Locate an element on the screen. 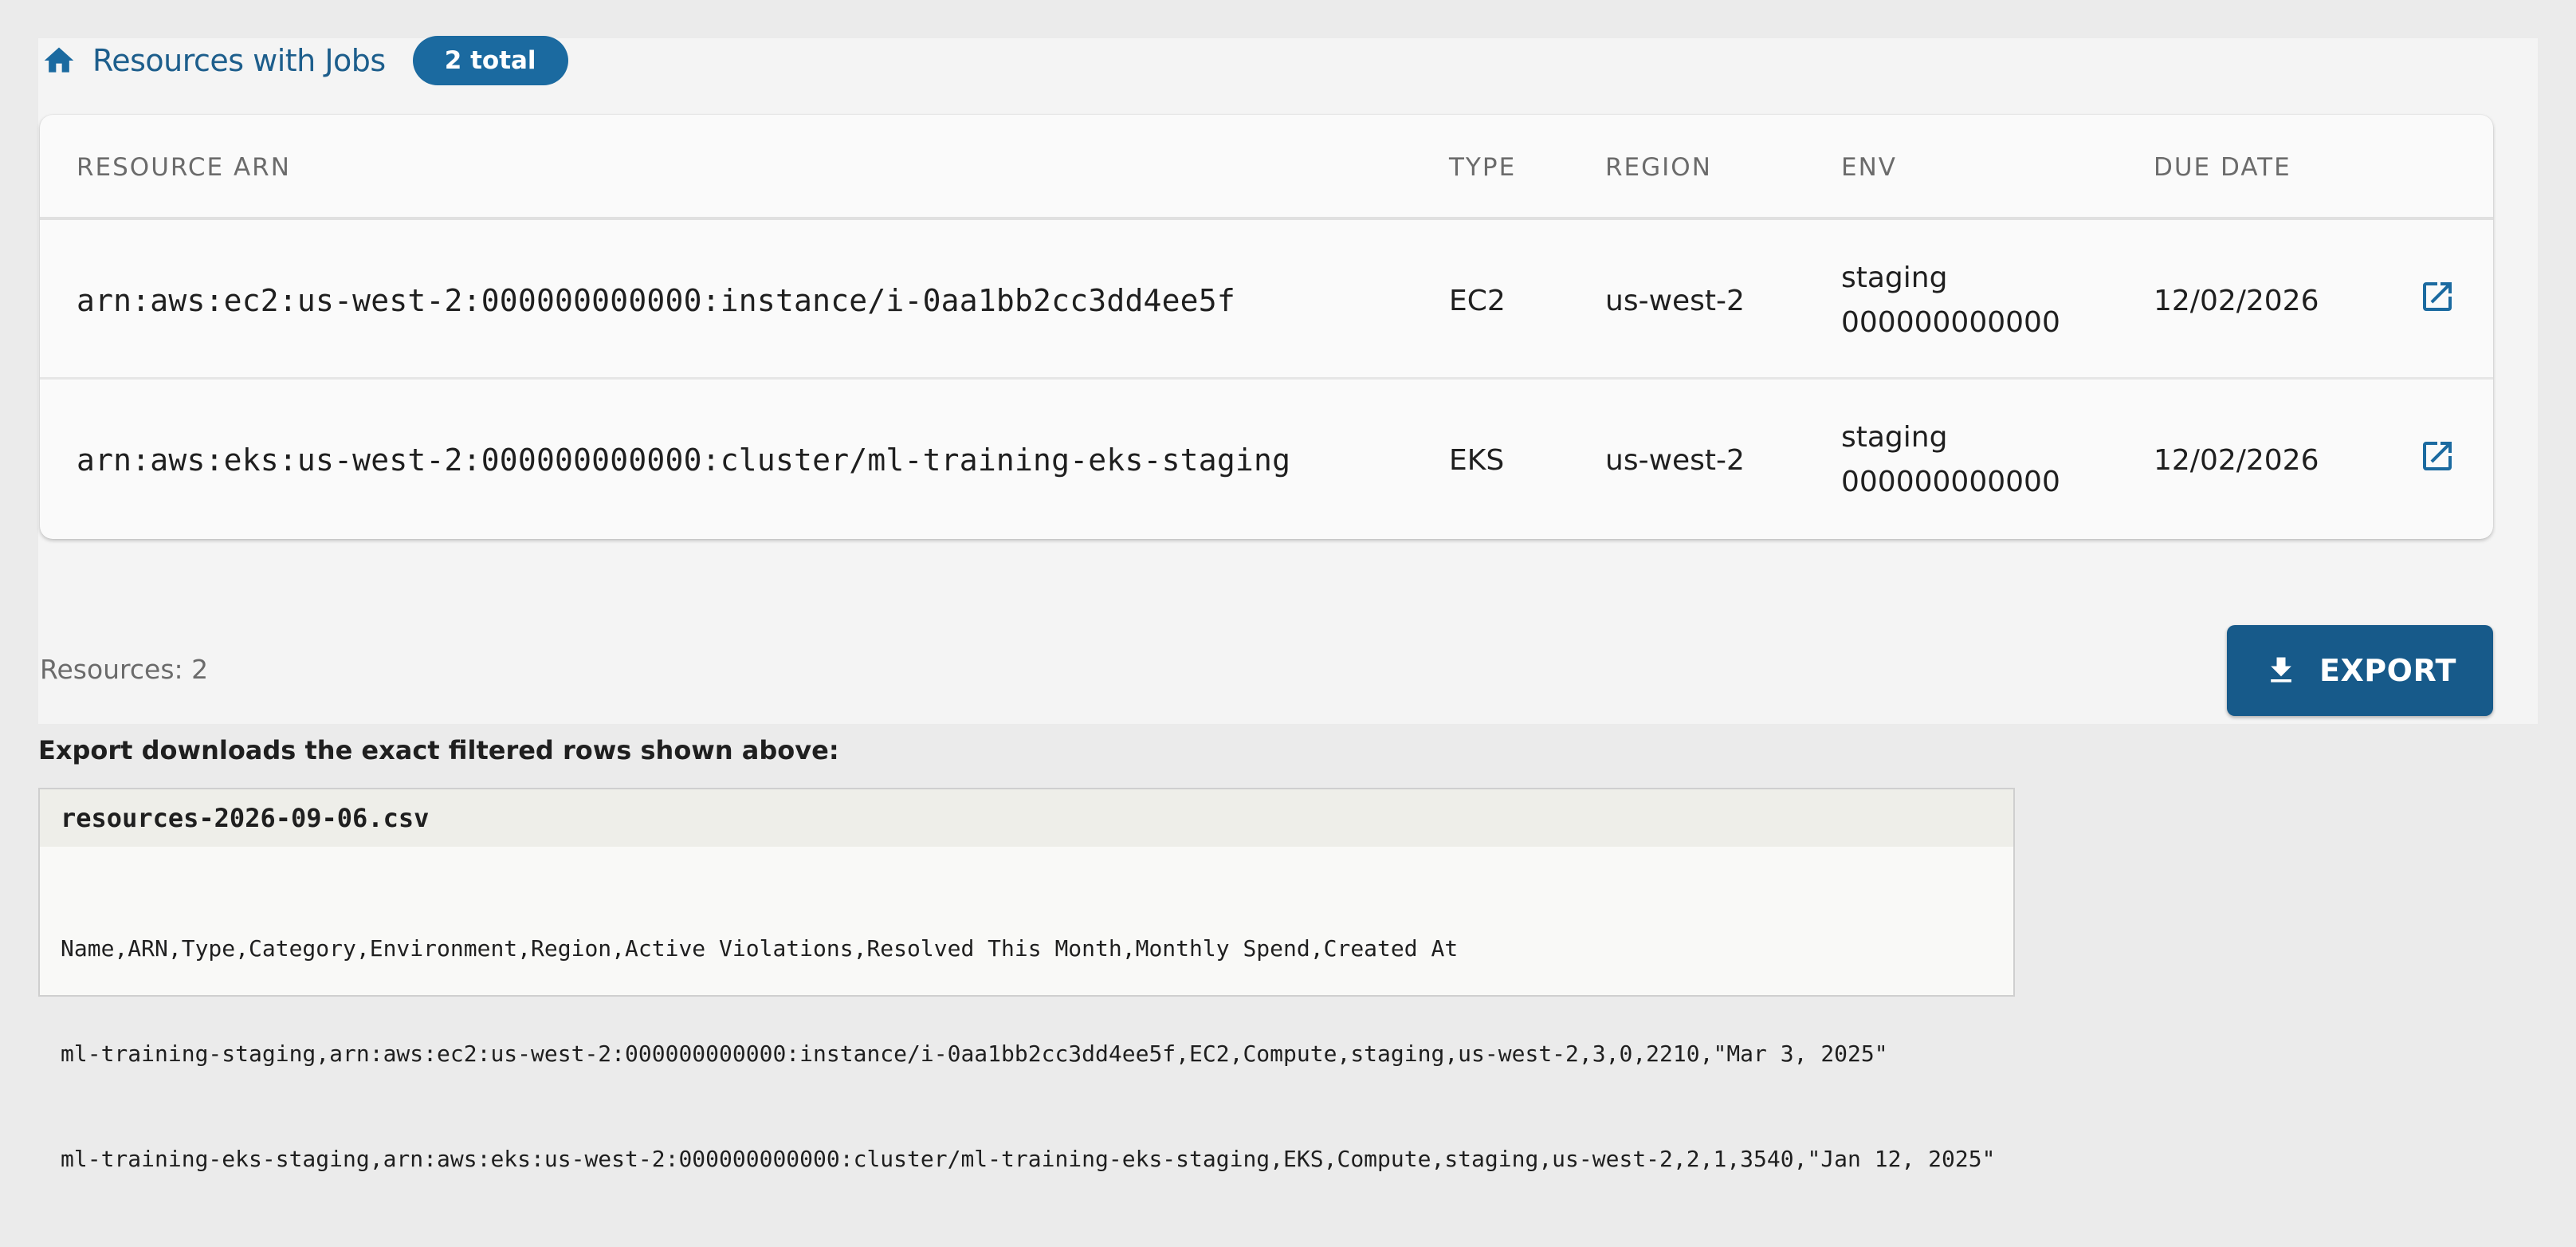 This screenshot has width=2576, height=1247. breadcrumb: Resources with Jobs 2 total is located at coordinates (304, 60).